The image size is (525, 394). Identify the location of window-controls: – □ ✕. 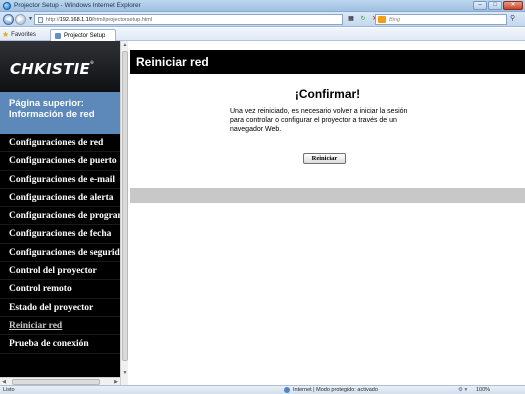
(497, 6).